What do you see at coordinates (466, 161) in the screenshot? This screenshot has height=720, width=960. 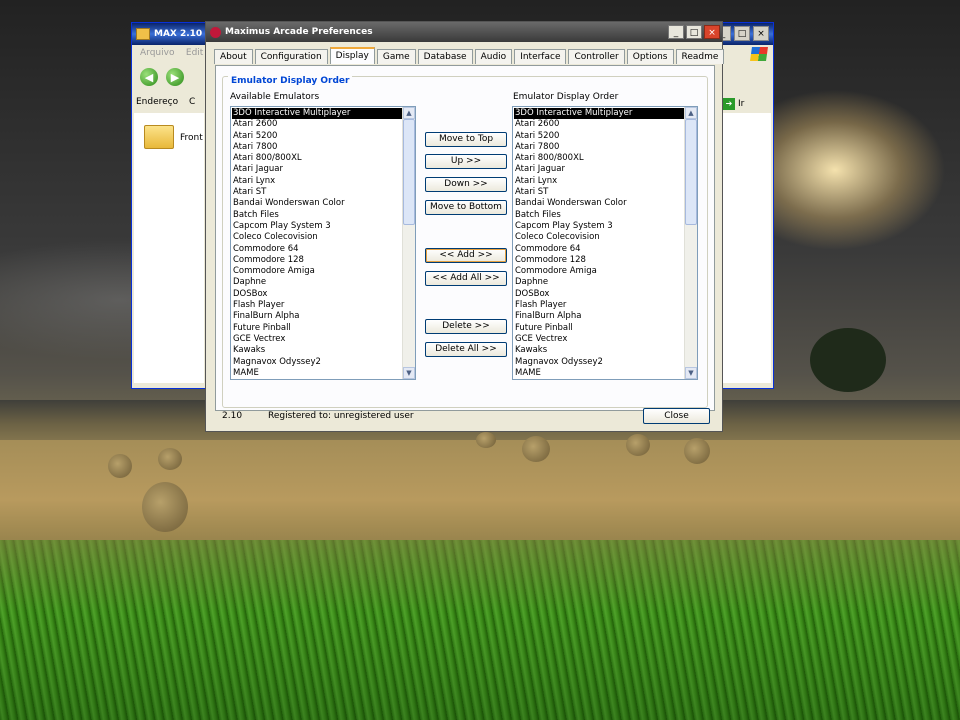 I see `up-button: Up >>` at bounding box center [466, 161].